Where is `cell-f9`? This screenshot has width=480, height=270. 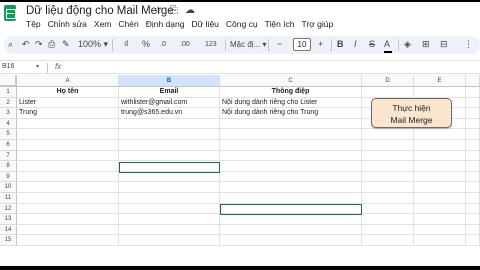
cell-f9 is located at coordinates (473, 177).